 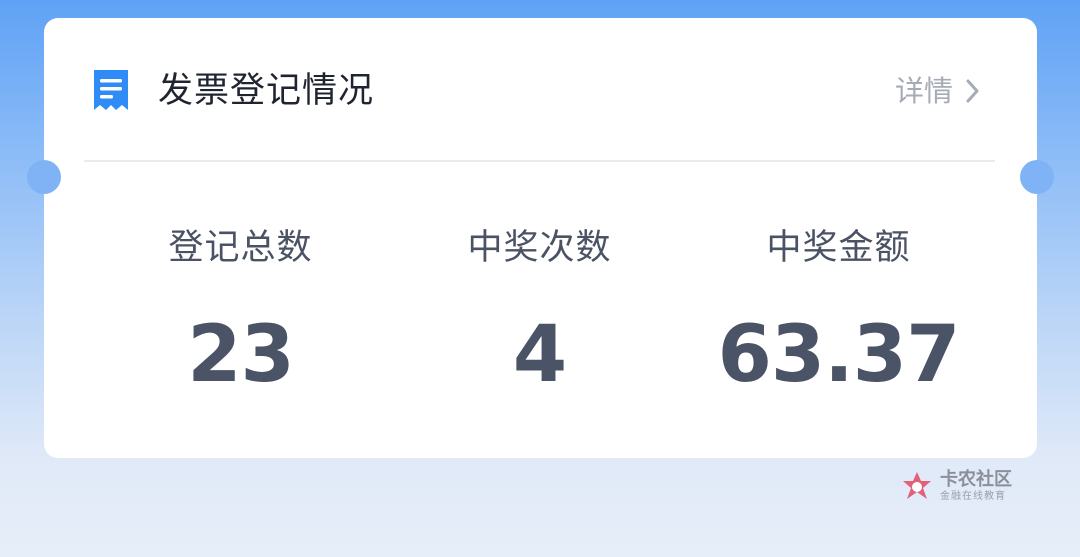 I want to click on stat-value: 4, so click(x=539, y=355).